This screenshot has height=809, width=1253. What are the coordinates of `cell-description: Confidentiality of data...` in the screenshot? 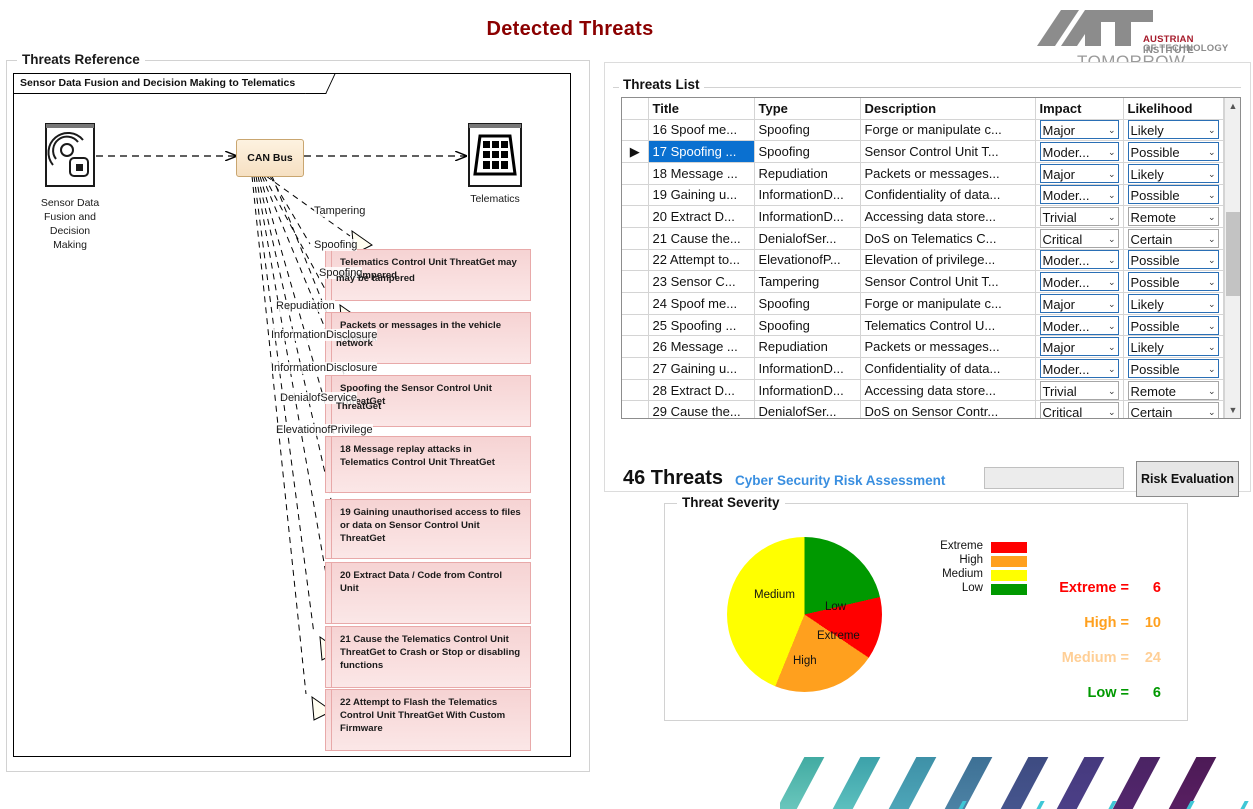 It's located at (948, 195).